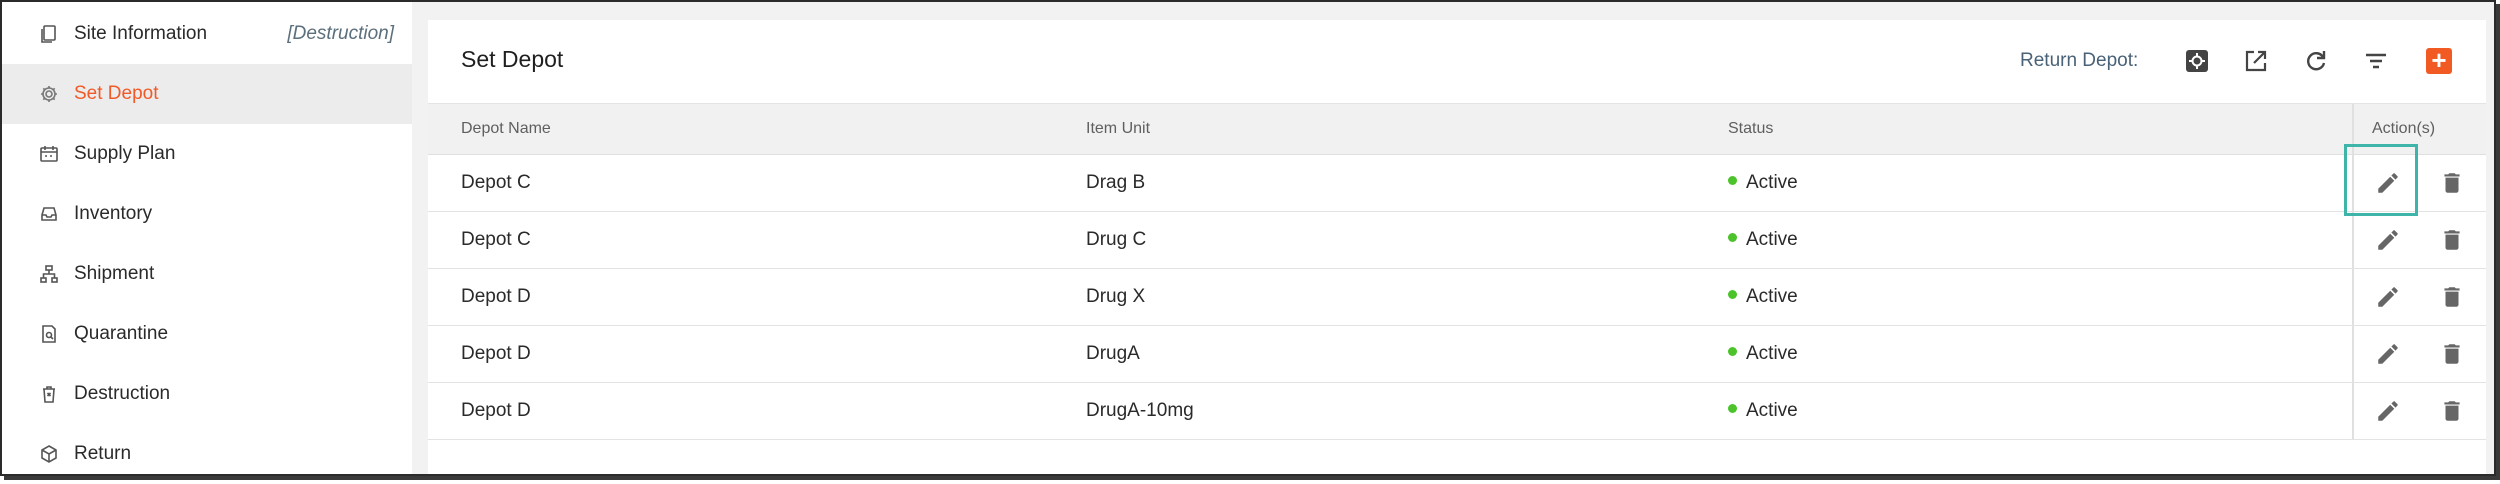 Image resolution: width=2500 pixels, height=484 pixels. I want to click on table-header: Depot Name Item Unit Status Action(s), so click(1457, 129).